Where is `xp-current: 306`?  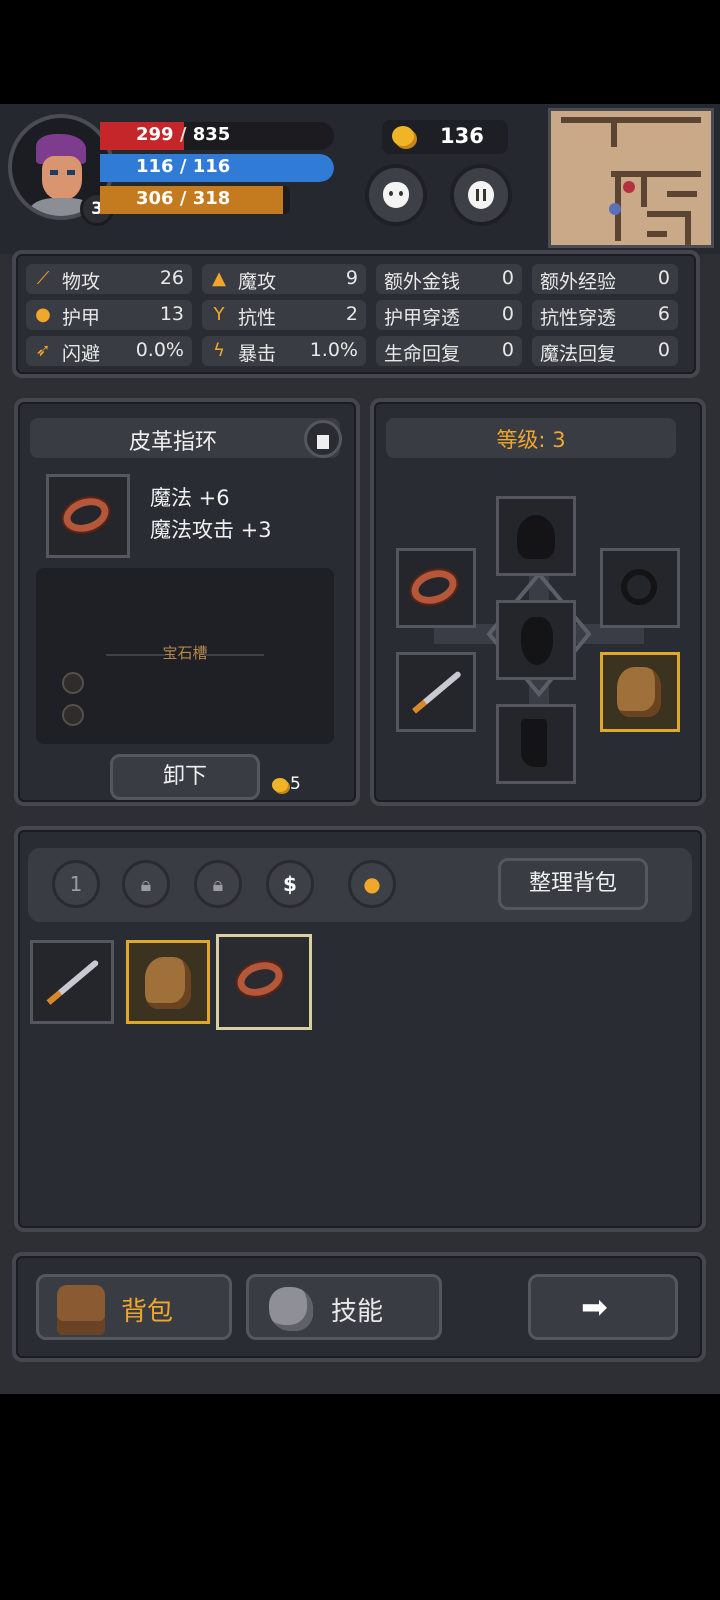 xp-current: 306 is located at coordinates (155, 198).